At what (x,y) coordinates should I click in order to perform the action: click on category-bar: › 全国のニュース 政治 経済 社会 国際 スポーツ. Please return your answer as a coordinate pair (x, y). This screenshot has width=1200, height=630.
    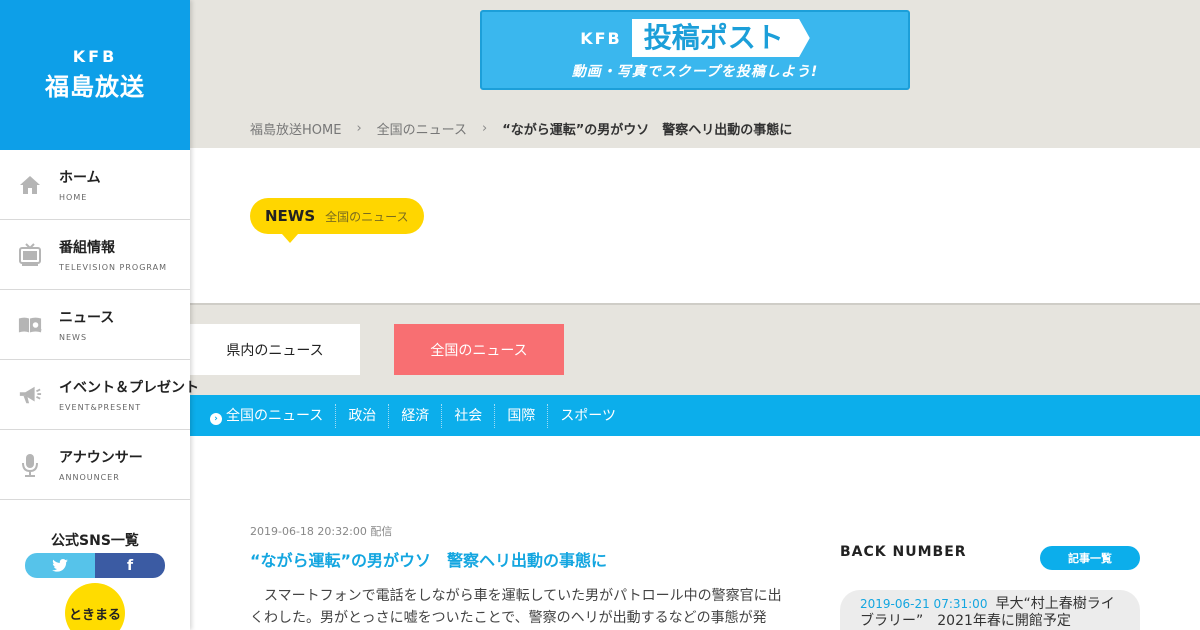
    Looking at the image, I should click on (695, 415).